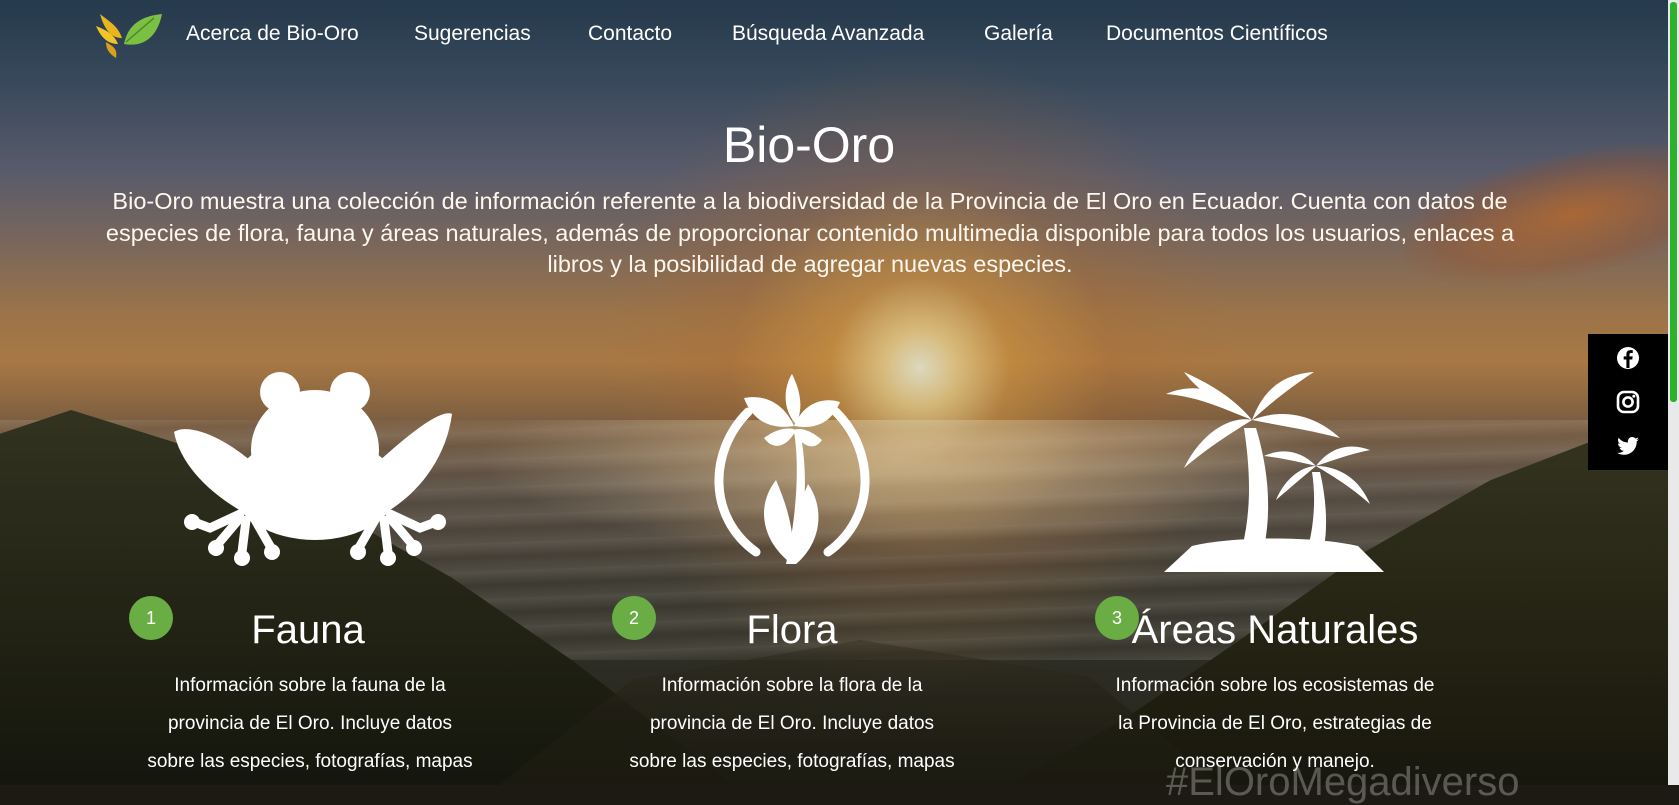 Image resolution: width=1679 pixels, height=805 pixels. I want to click on nav-galeria: Galería, so click(1018, 34).